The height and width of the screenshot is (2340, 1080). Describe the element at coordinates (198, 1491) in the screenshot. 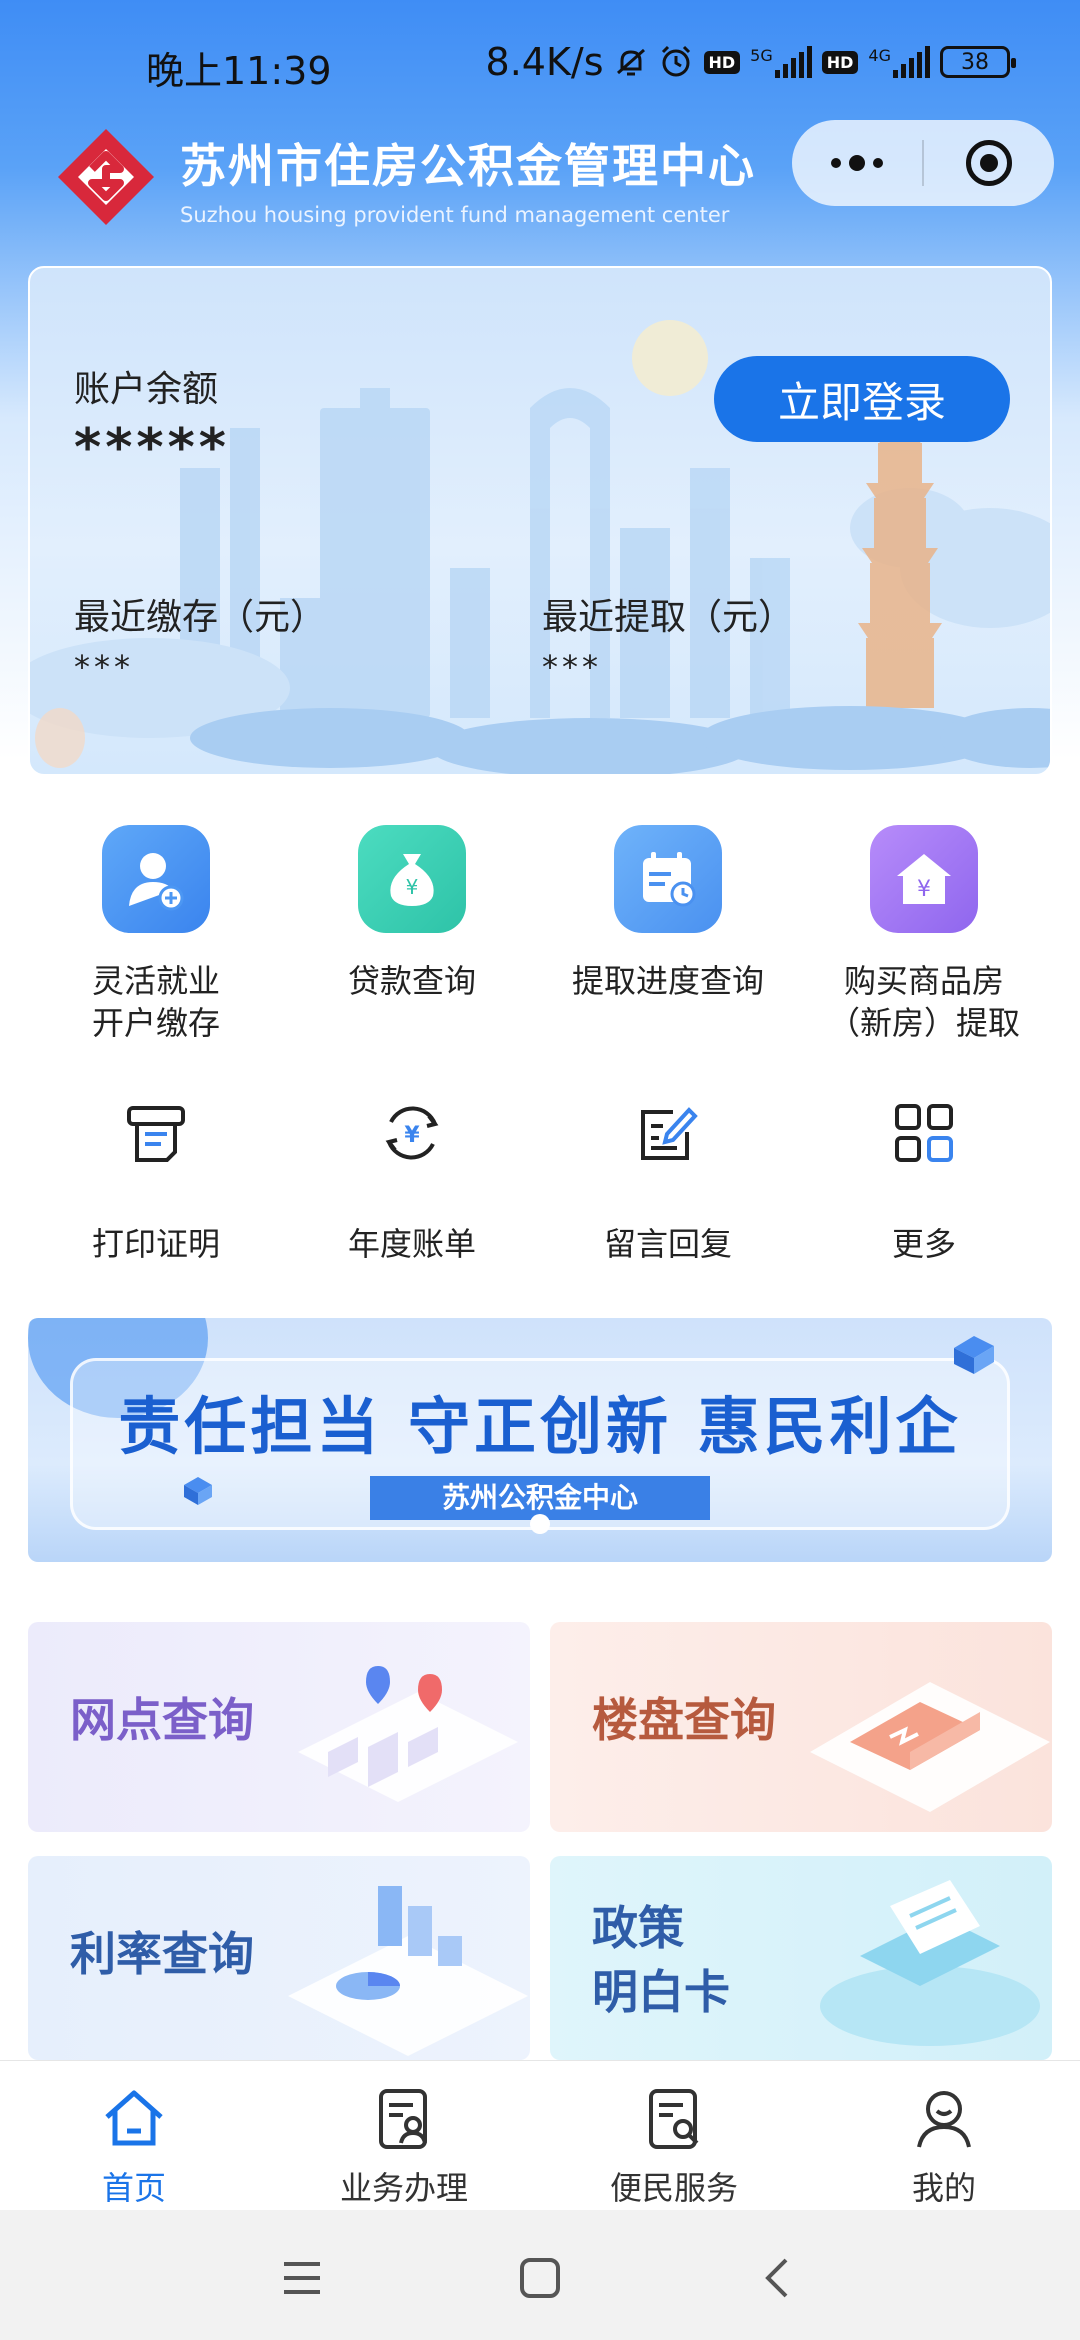

I see `small-cube-icon` at that location.